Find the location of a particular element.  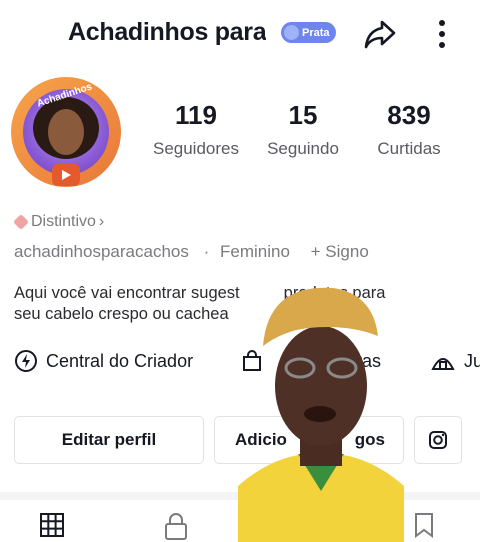

instagram-button is located at coordinates (438, 440).